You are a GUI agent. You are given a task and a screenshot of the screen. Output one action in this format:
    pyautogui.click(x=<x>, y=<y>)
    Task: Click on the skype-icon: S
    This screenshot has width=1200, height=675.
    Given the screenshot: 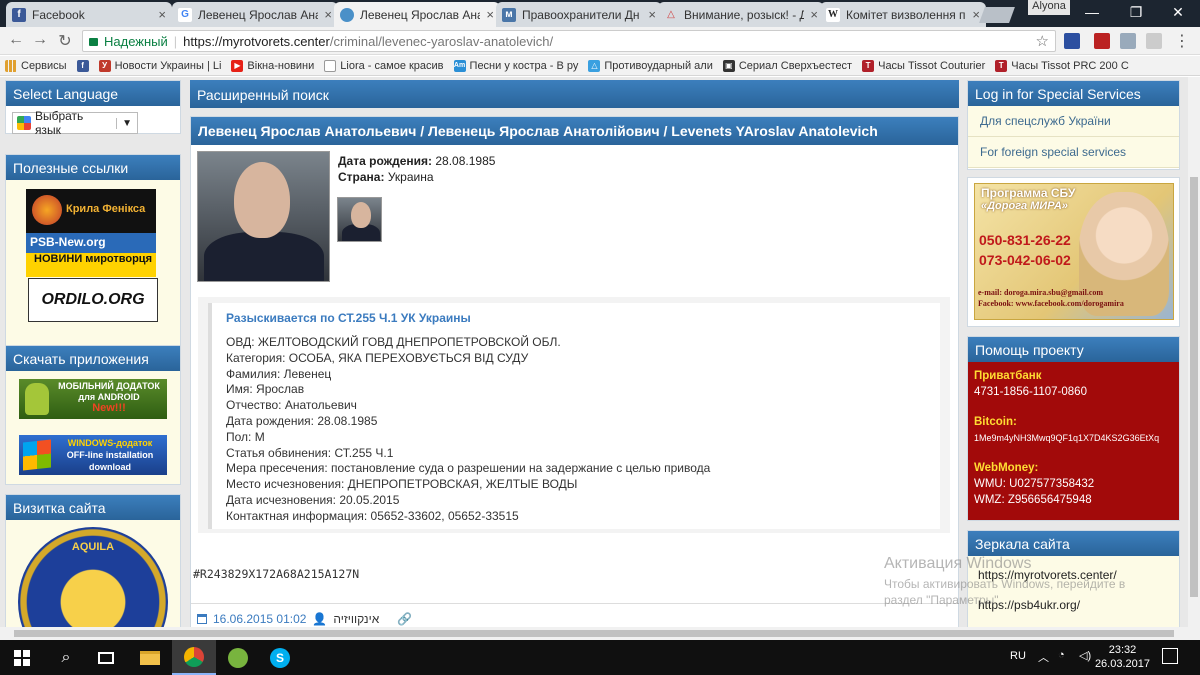 What is the action you would take?
    pyautogui.click(x=280, y=657)
    